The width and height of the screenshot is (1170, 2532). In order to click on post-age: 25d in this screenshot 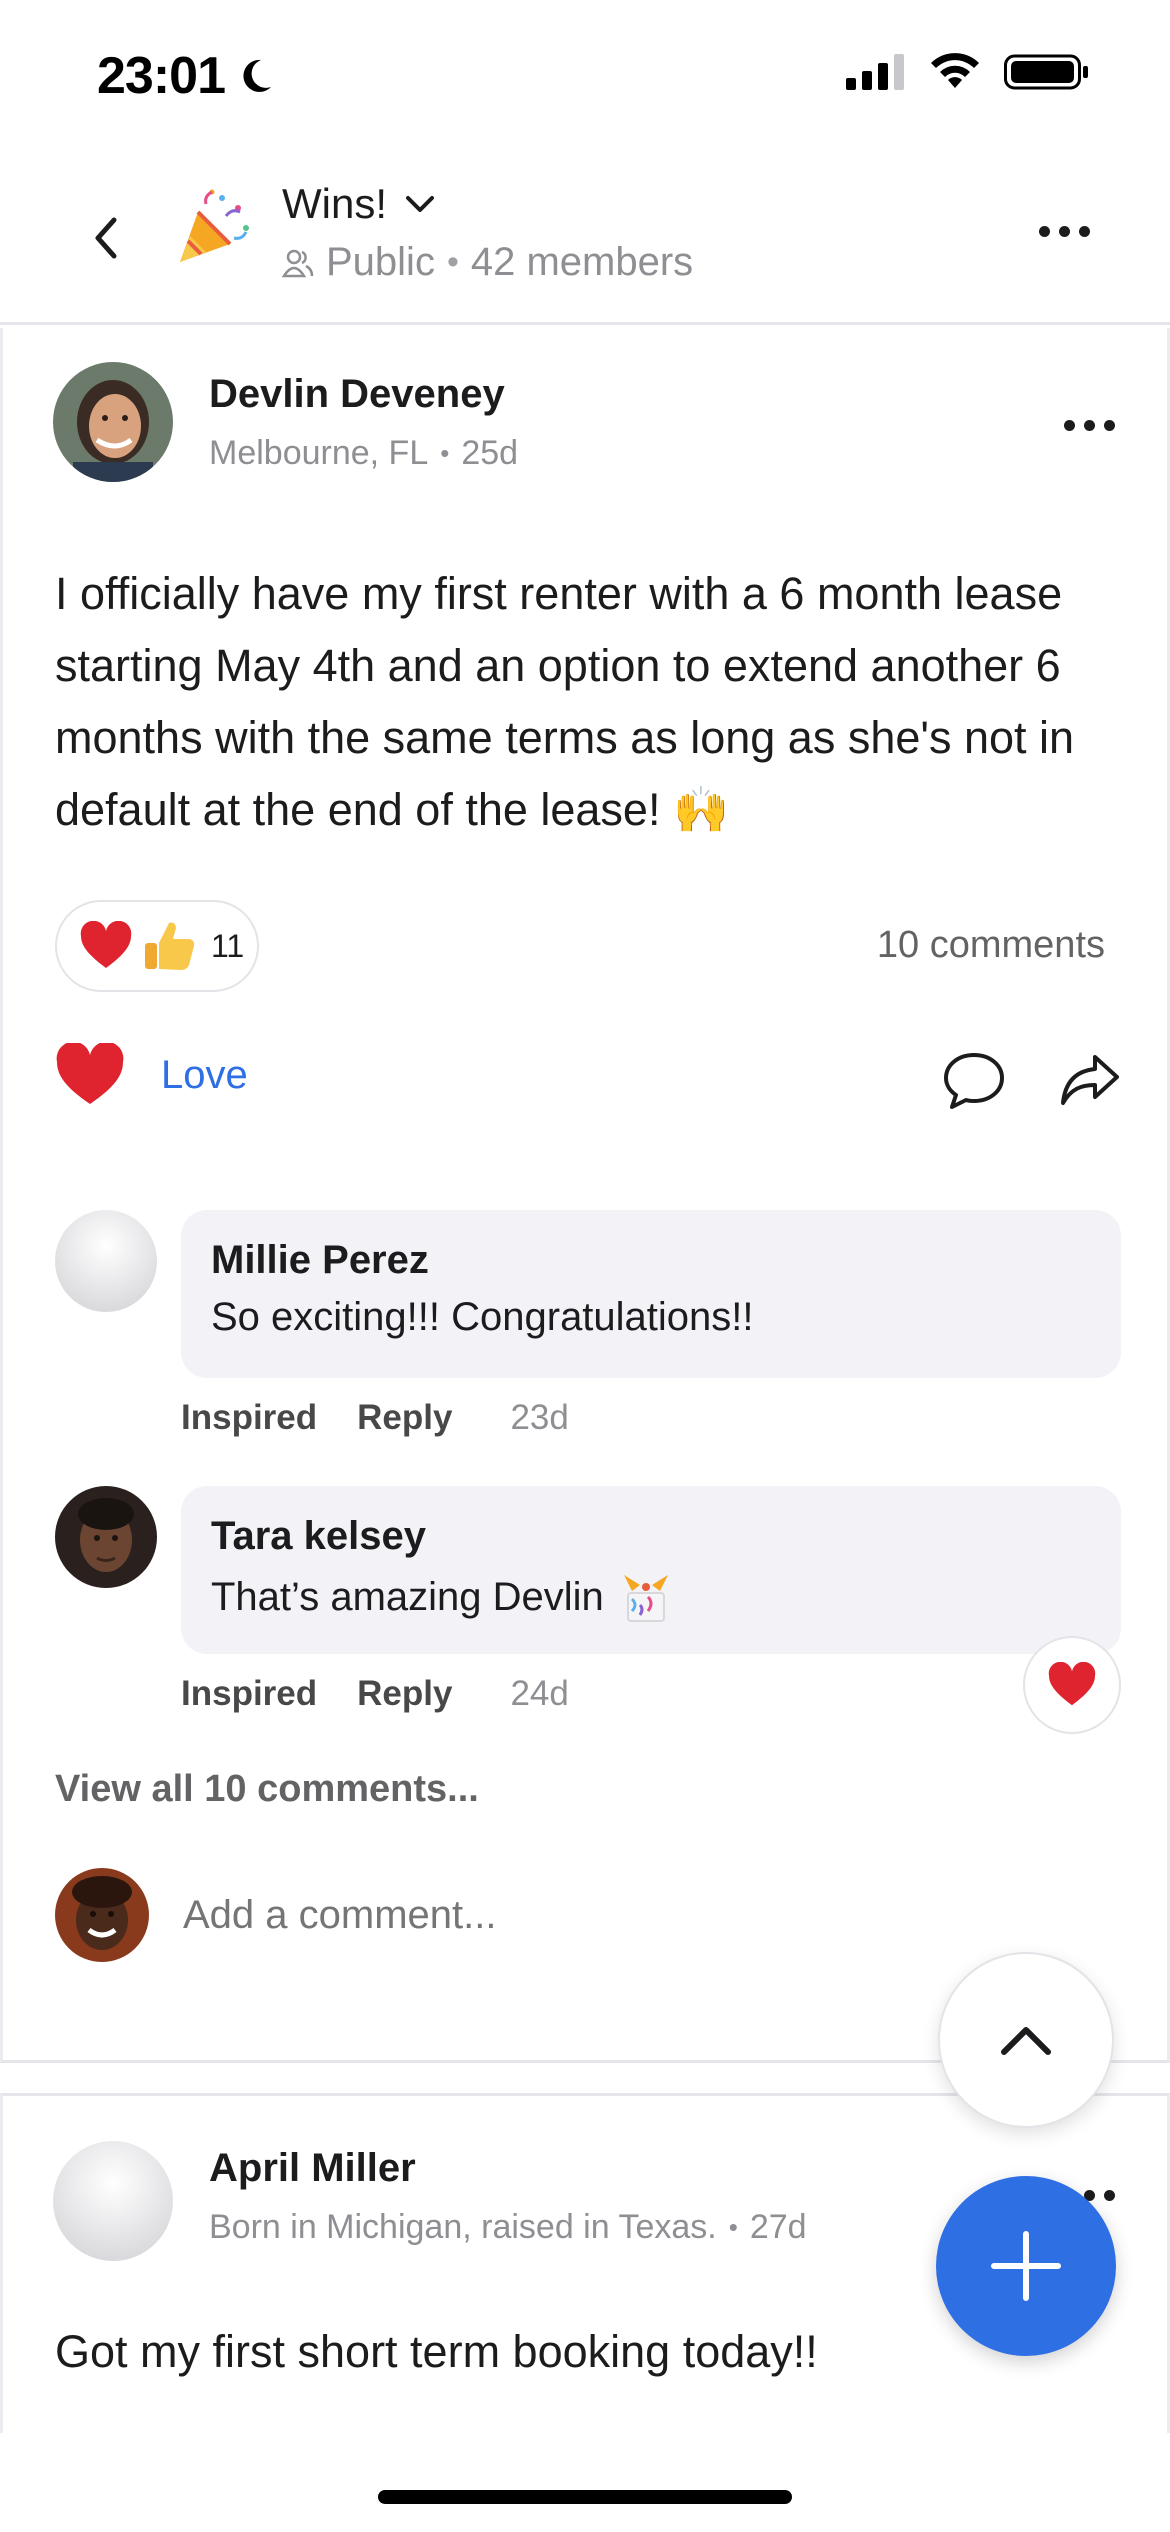, I will do `click(490, 453)`.